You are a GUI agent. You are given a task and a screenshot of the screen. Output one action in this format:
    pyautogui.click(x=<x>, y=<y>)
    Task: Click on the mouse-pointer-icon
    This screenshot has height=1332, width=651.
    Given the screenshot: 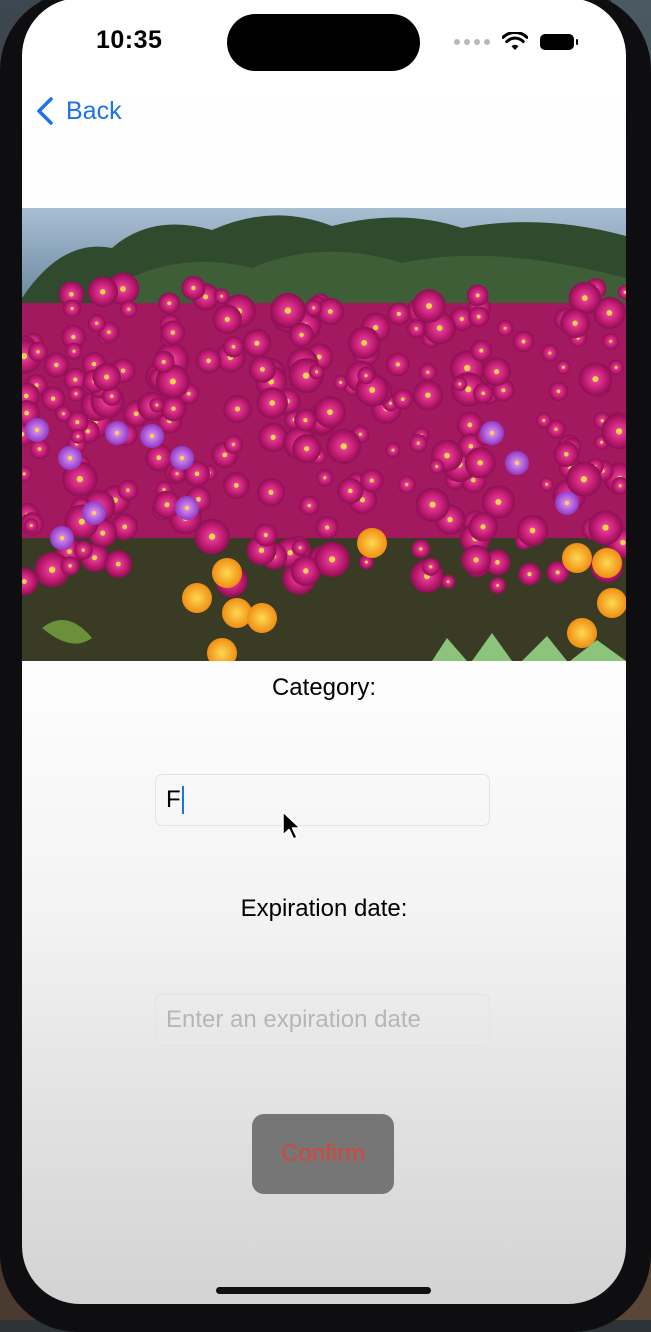 What is the action you would take?
    pyautogui.click(x=291, y=825)
    